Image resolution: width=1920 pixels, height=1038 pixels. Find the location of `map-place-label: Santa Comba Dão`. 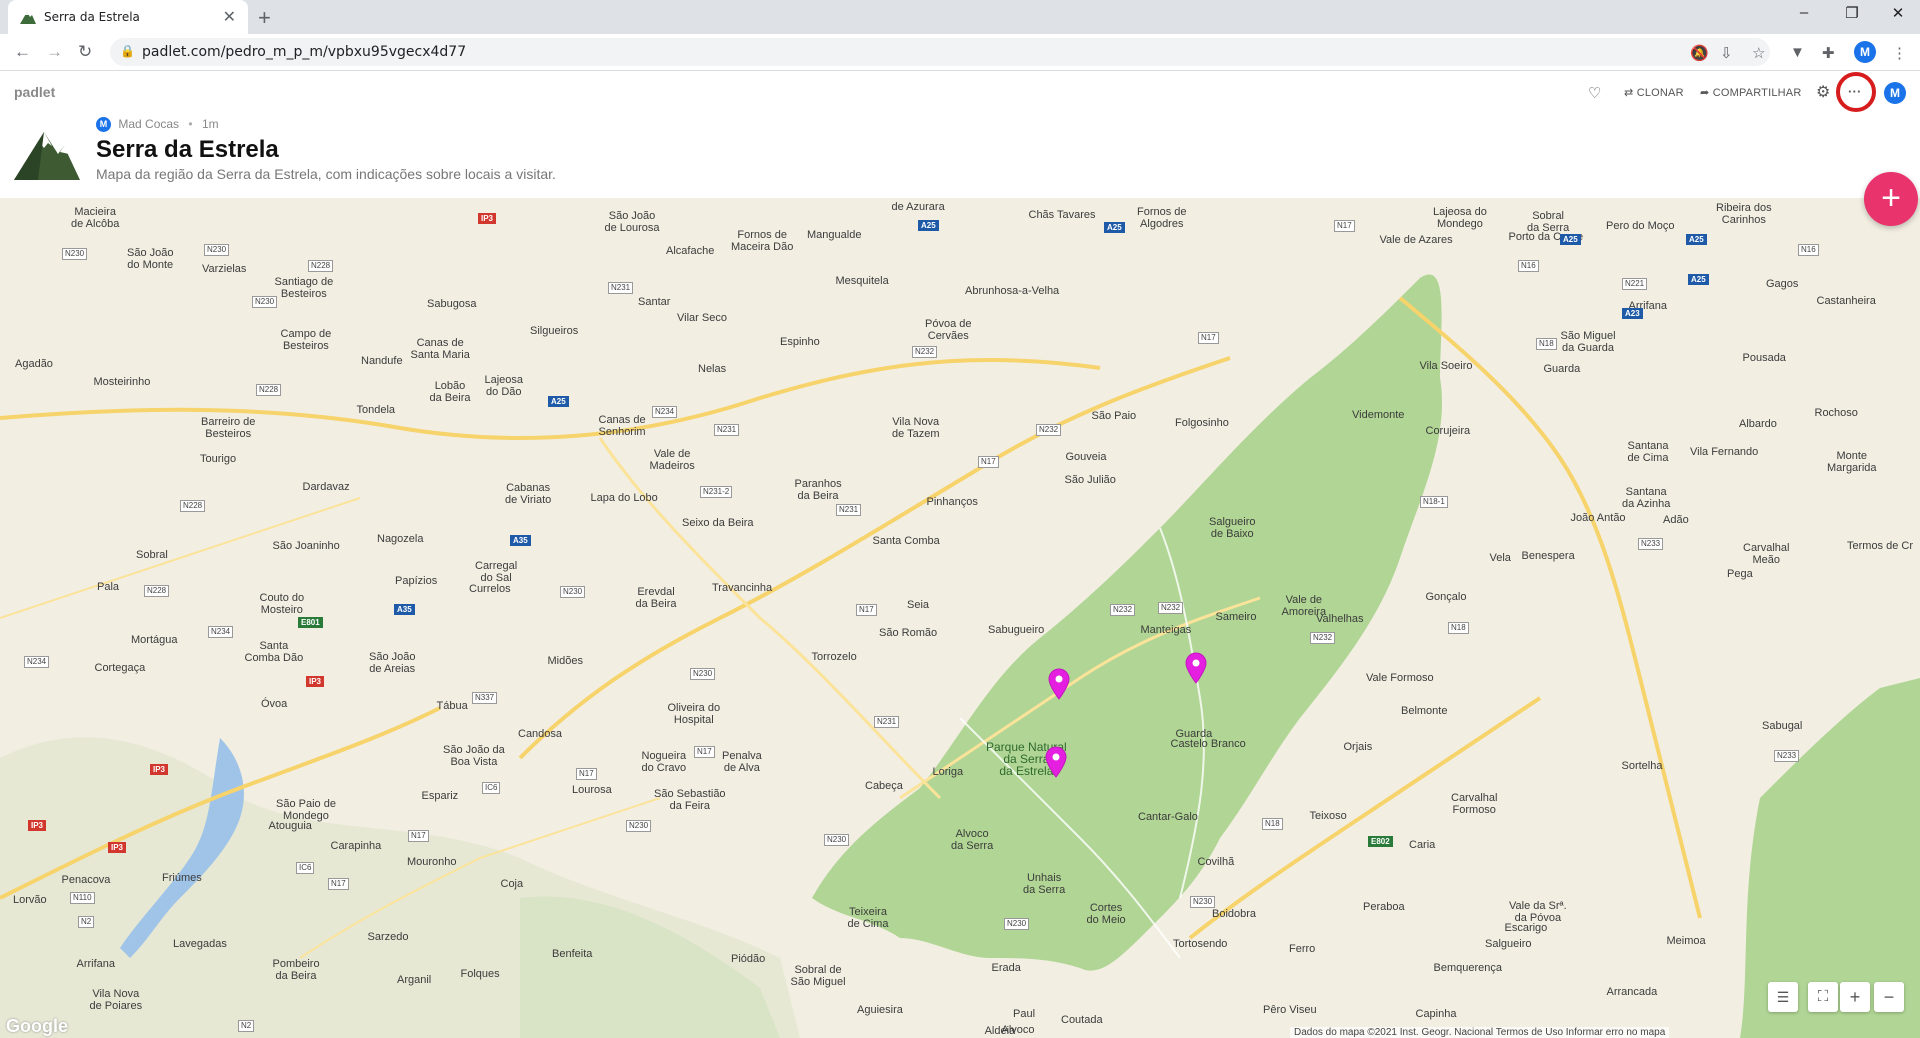

map-place-label: Santa Comba Dão is located at coordinates (274, 652).